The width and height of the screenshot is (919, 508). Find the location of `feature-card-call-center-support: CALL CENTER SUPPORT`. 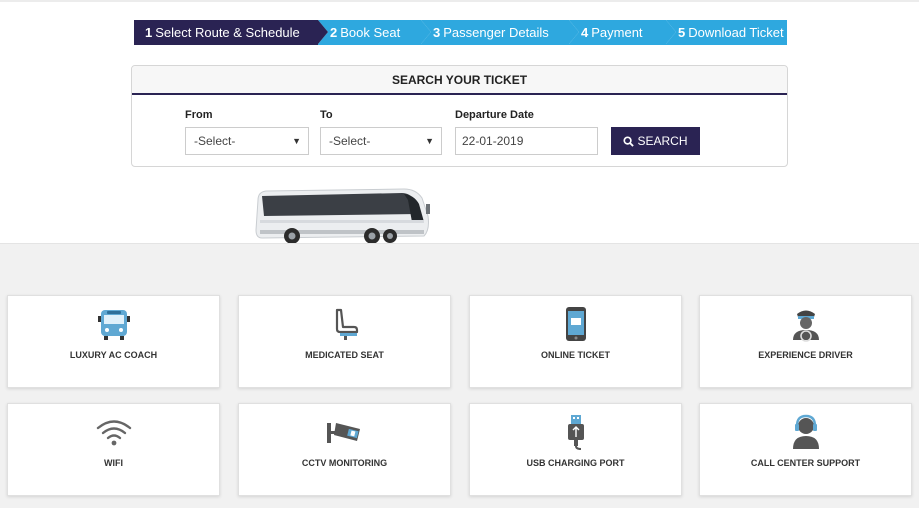

feature-card-call-center-support: CALL CENTER SUPPORT is located at coordinates (805, 449).